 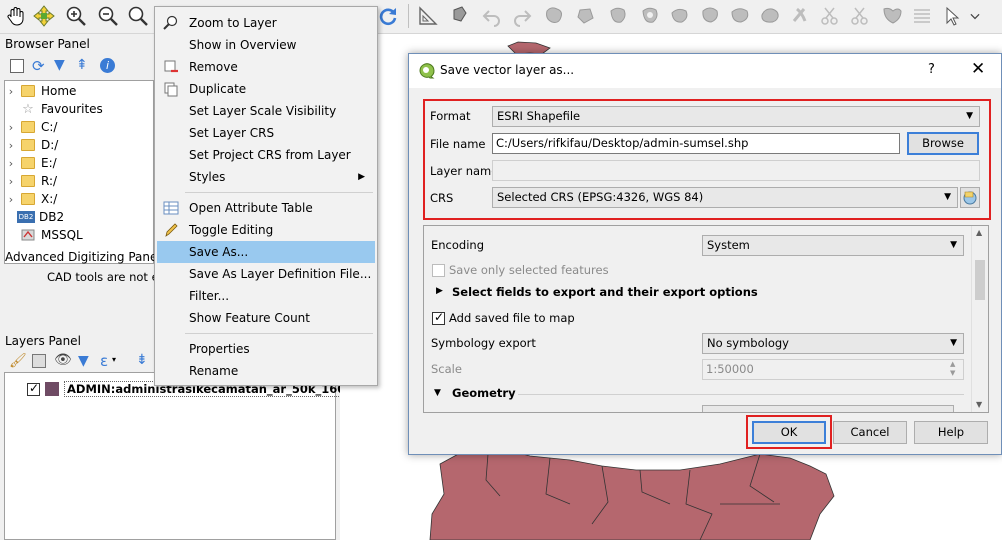 What do you see at coordinates (979, 319) in the screenshot?
I see `options-scrollbar: ▲ ▼` at bounding box center [979, 319].